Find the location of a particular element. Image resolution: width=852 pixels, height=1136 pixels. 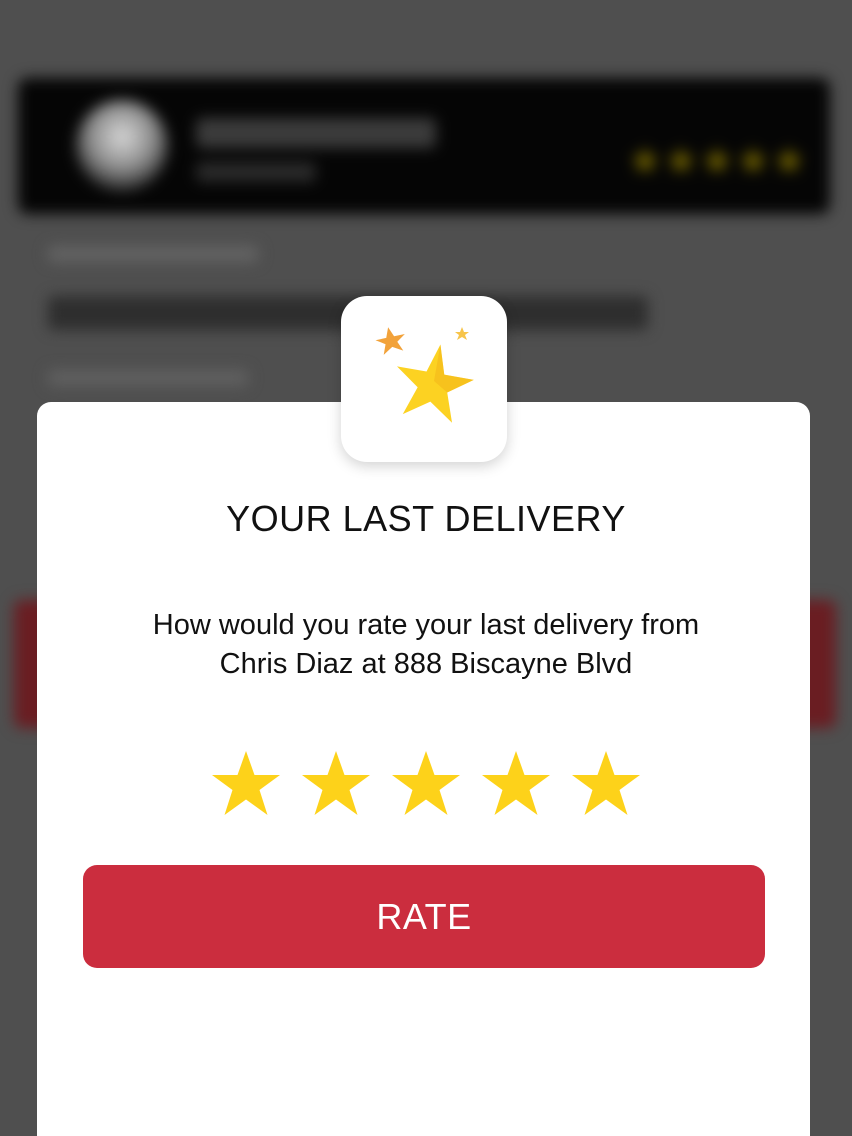

star-rating is located at coordinates (426, 785).